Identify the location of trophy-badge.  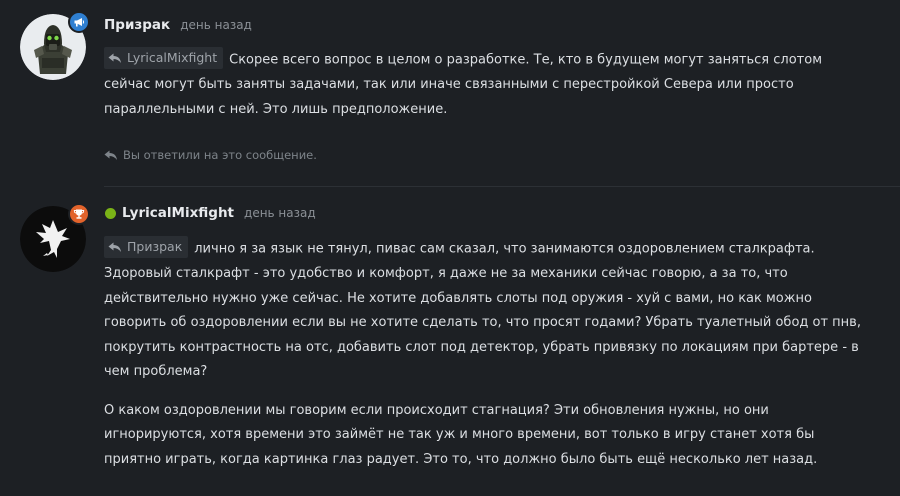
(79, 214).